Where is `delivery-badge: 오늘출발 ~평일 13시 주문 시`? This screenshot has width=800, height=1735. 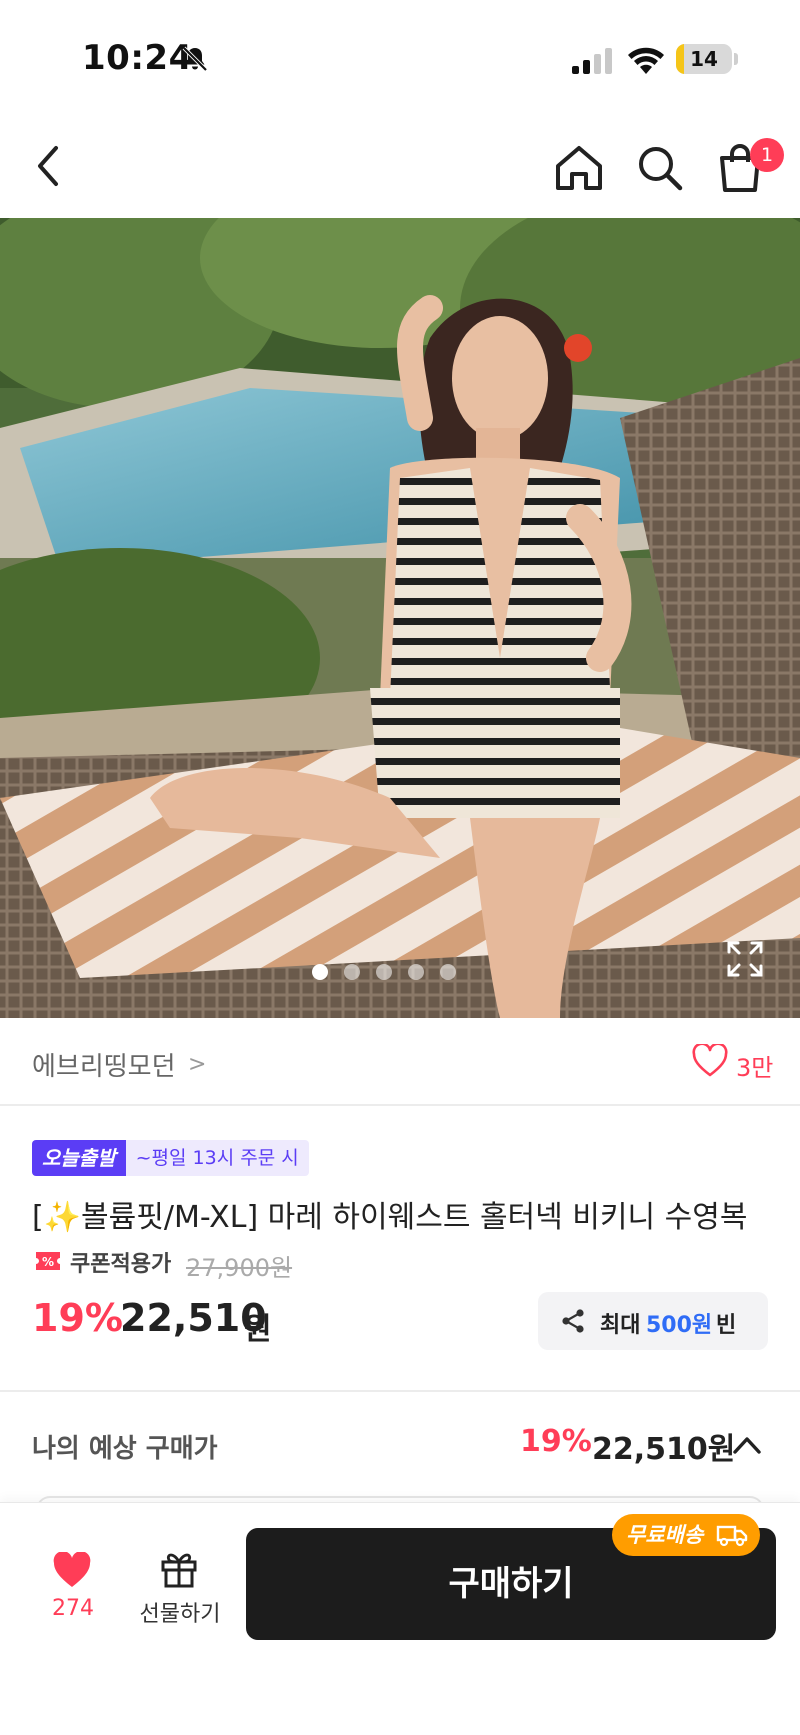 delivery-badge: 오늘출발 ~평일 13시 주문 시 is located at coordinates (170, 1158).